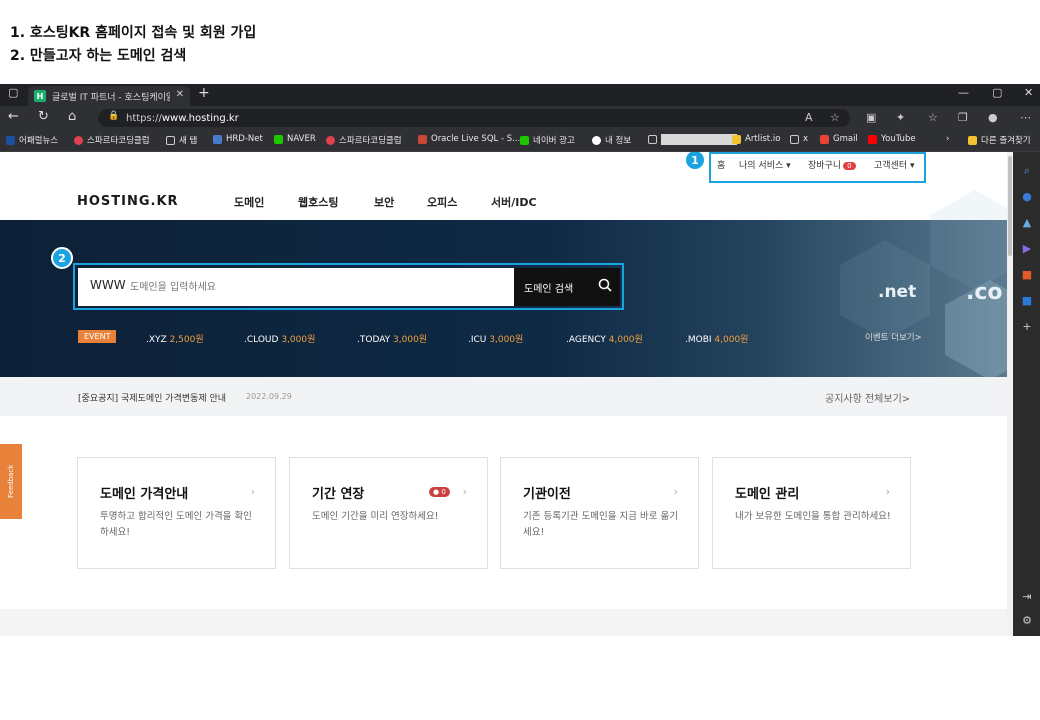 The height and width of the screenshot is (720, 1040). I want to click on profile-icon: ●, so click(993, 117).